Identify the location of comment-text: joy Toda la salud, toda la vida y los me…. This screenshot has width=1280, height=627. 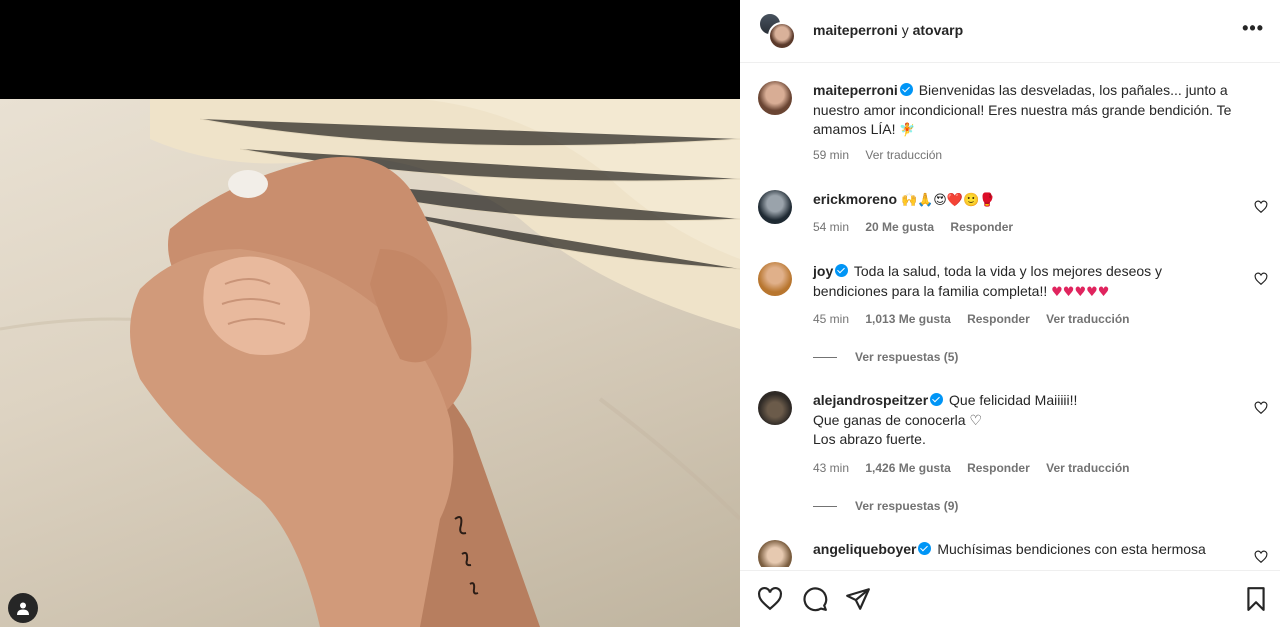
(1023, 282).